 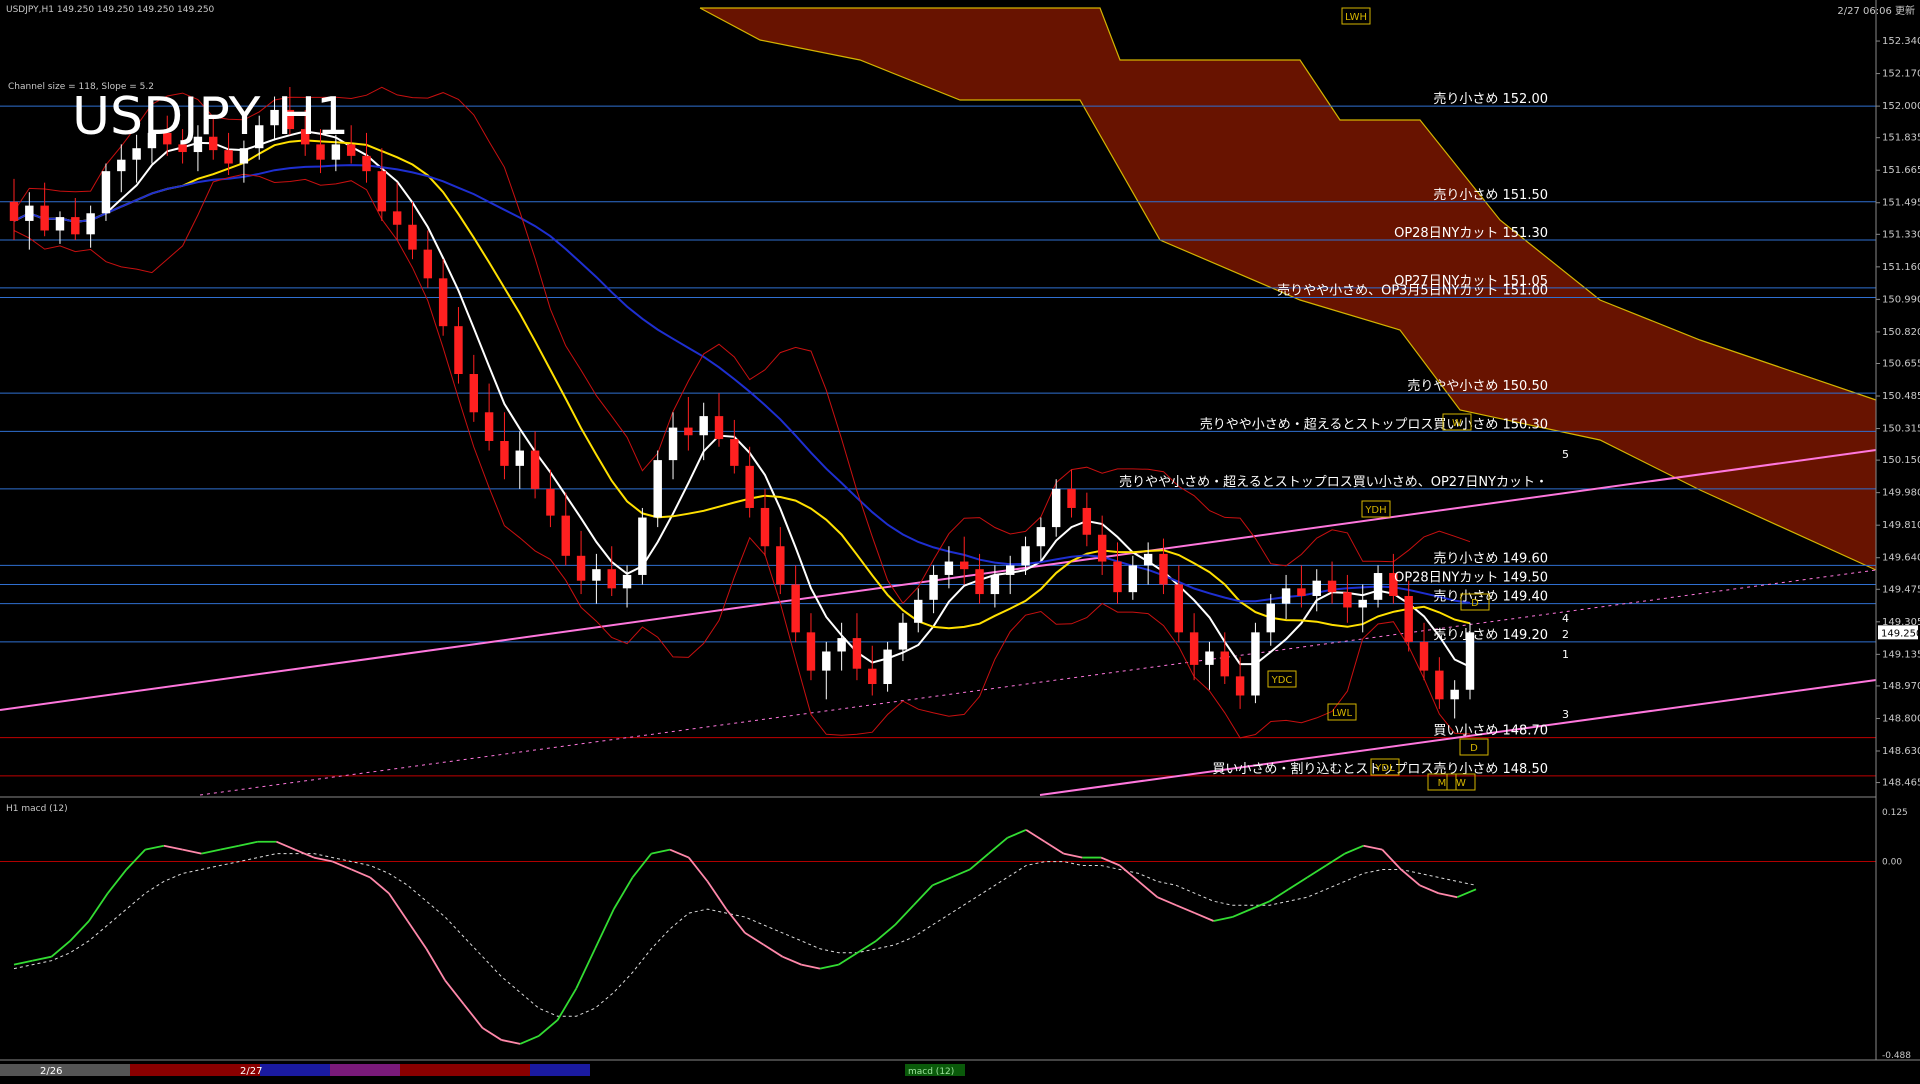 I want to click on axis-tick-label: 150.485, so click(x=1901, y=396).